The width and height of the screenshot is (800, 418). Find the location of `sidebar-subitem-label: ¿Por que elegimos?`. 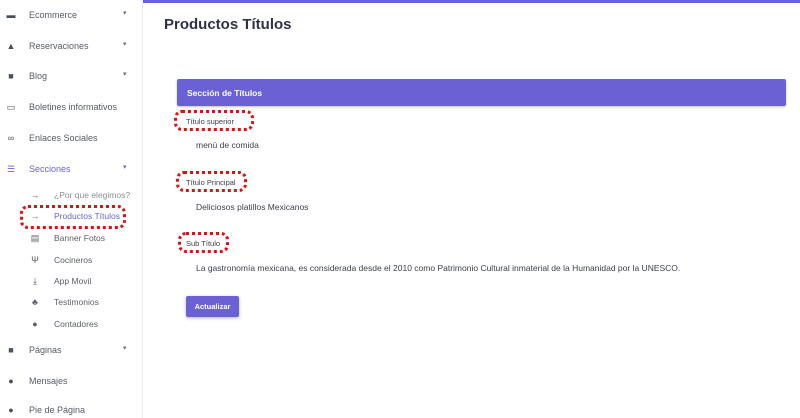

sidebar-subitem-label: ¿Por que elegimos? is located at coordinates (92, 195).